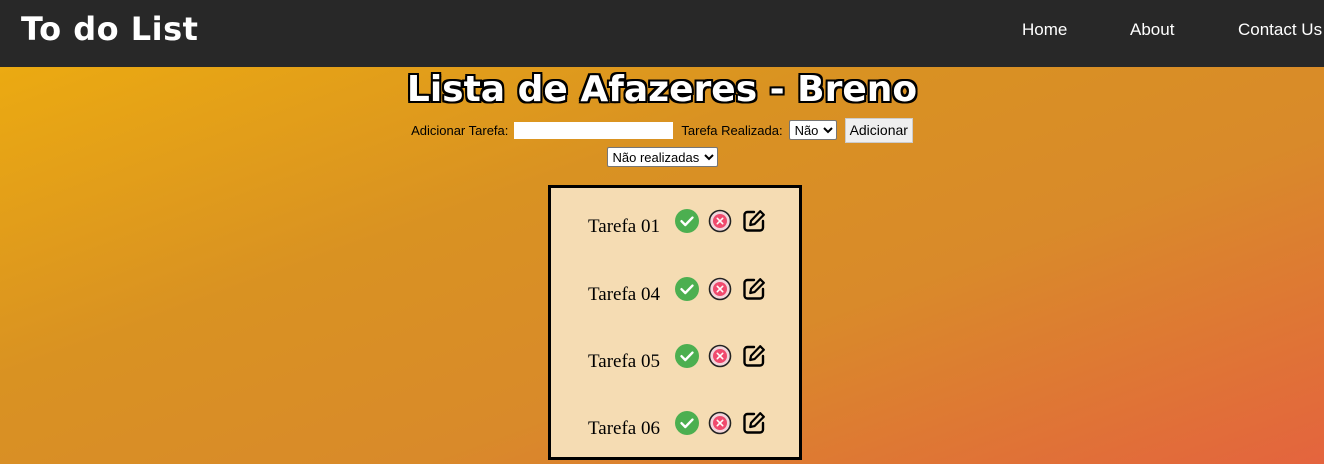 The image size is (1324, 464). What do you see at coordinates (812, 130) in the screenshot?
I see `done-select: Não` at bounding box center [812, 130].